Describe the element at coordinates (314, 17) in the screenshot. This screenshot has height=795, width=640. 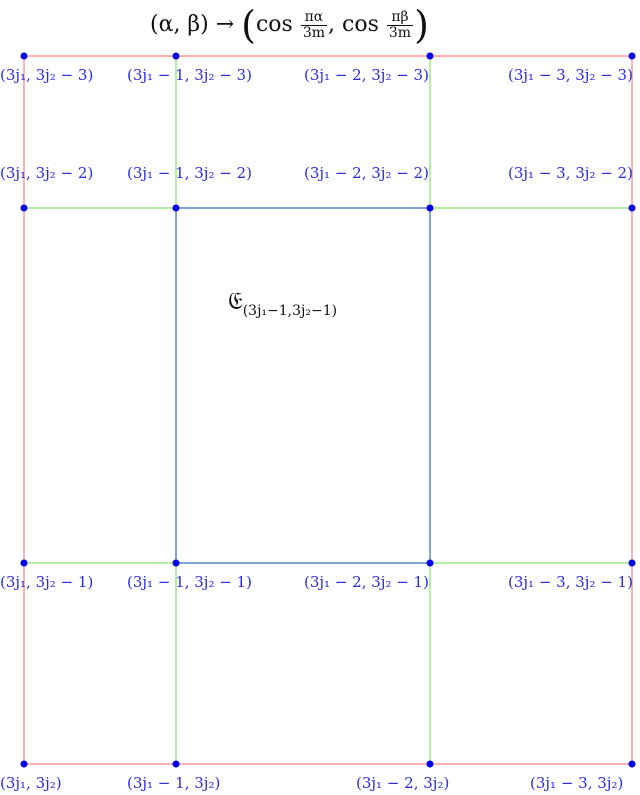
I see `fraction-1-numerator: πα` at that location.